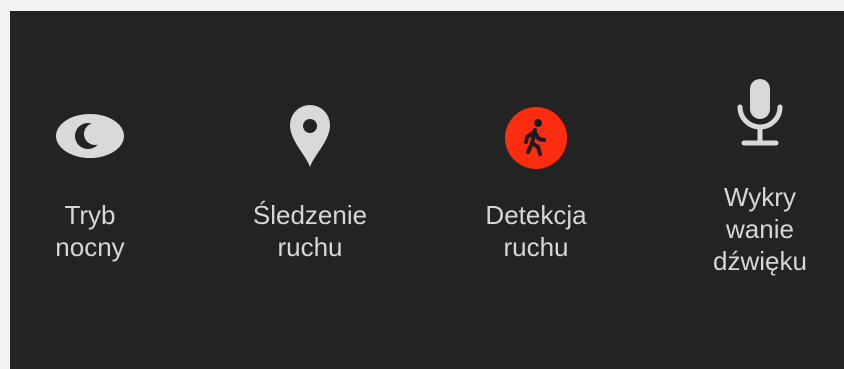 Image resolution: width=844 pixels, height=369 pixels. Describe the element at coordinates (760, 115) in the screenshot. I see `microphone-icon` at that location.